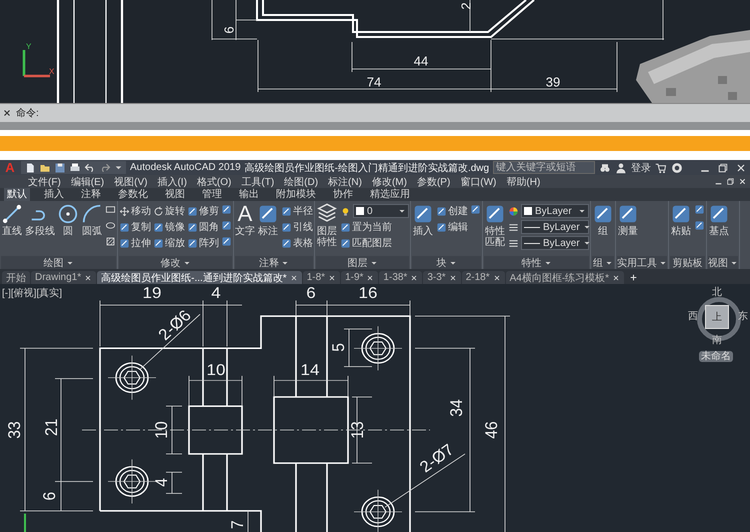  Describe the element at coordinates (628, 220) in the screenshot. I see `ribbon-tool-button: 测量` at that location.